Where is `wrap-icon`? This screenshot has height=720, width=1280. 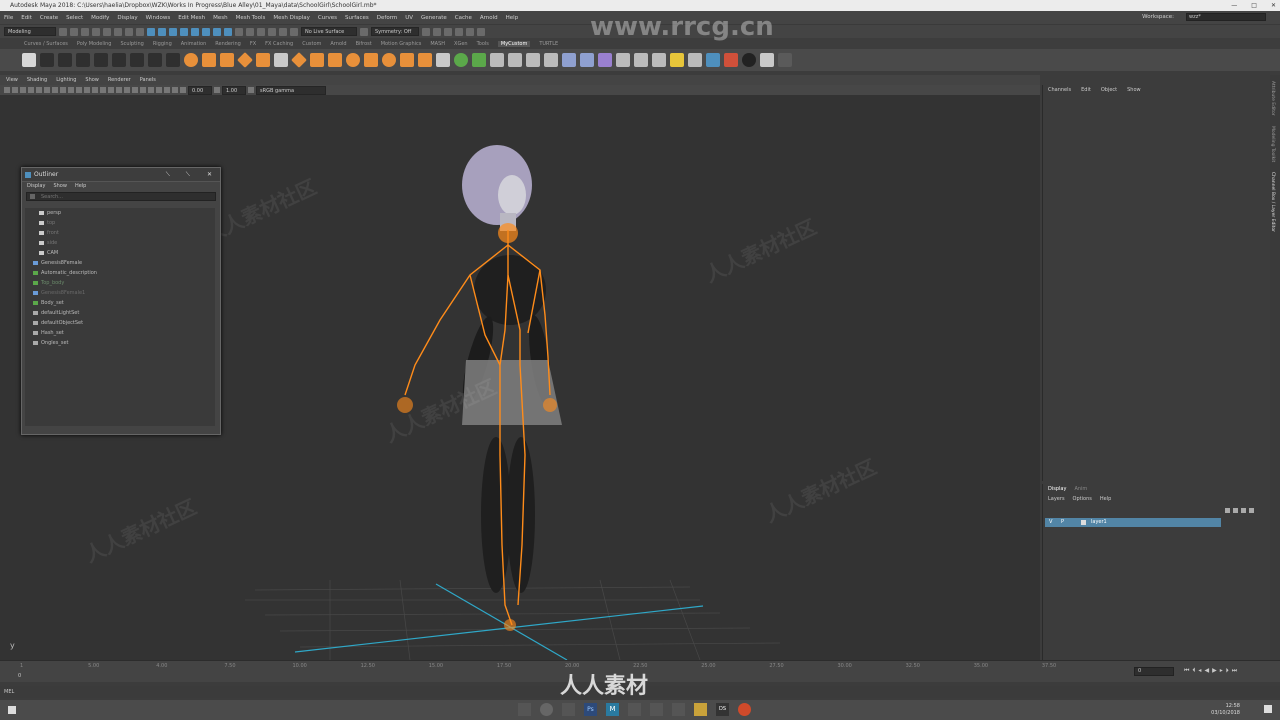 wrap-icon is located at coordinates (605, 60).